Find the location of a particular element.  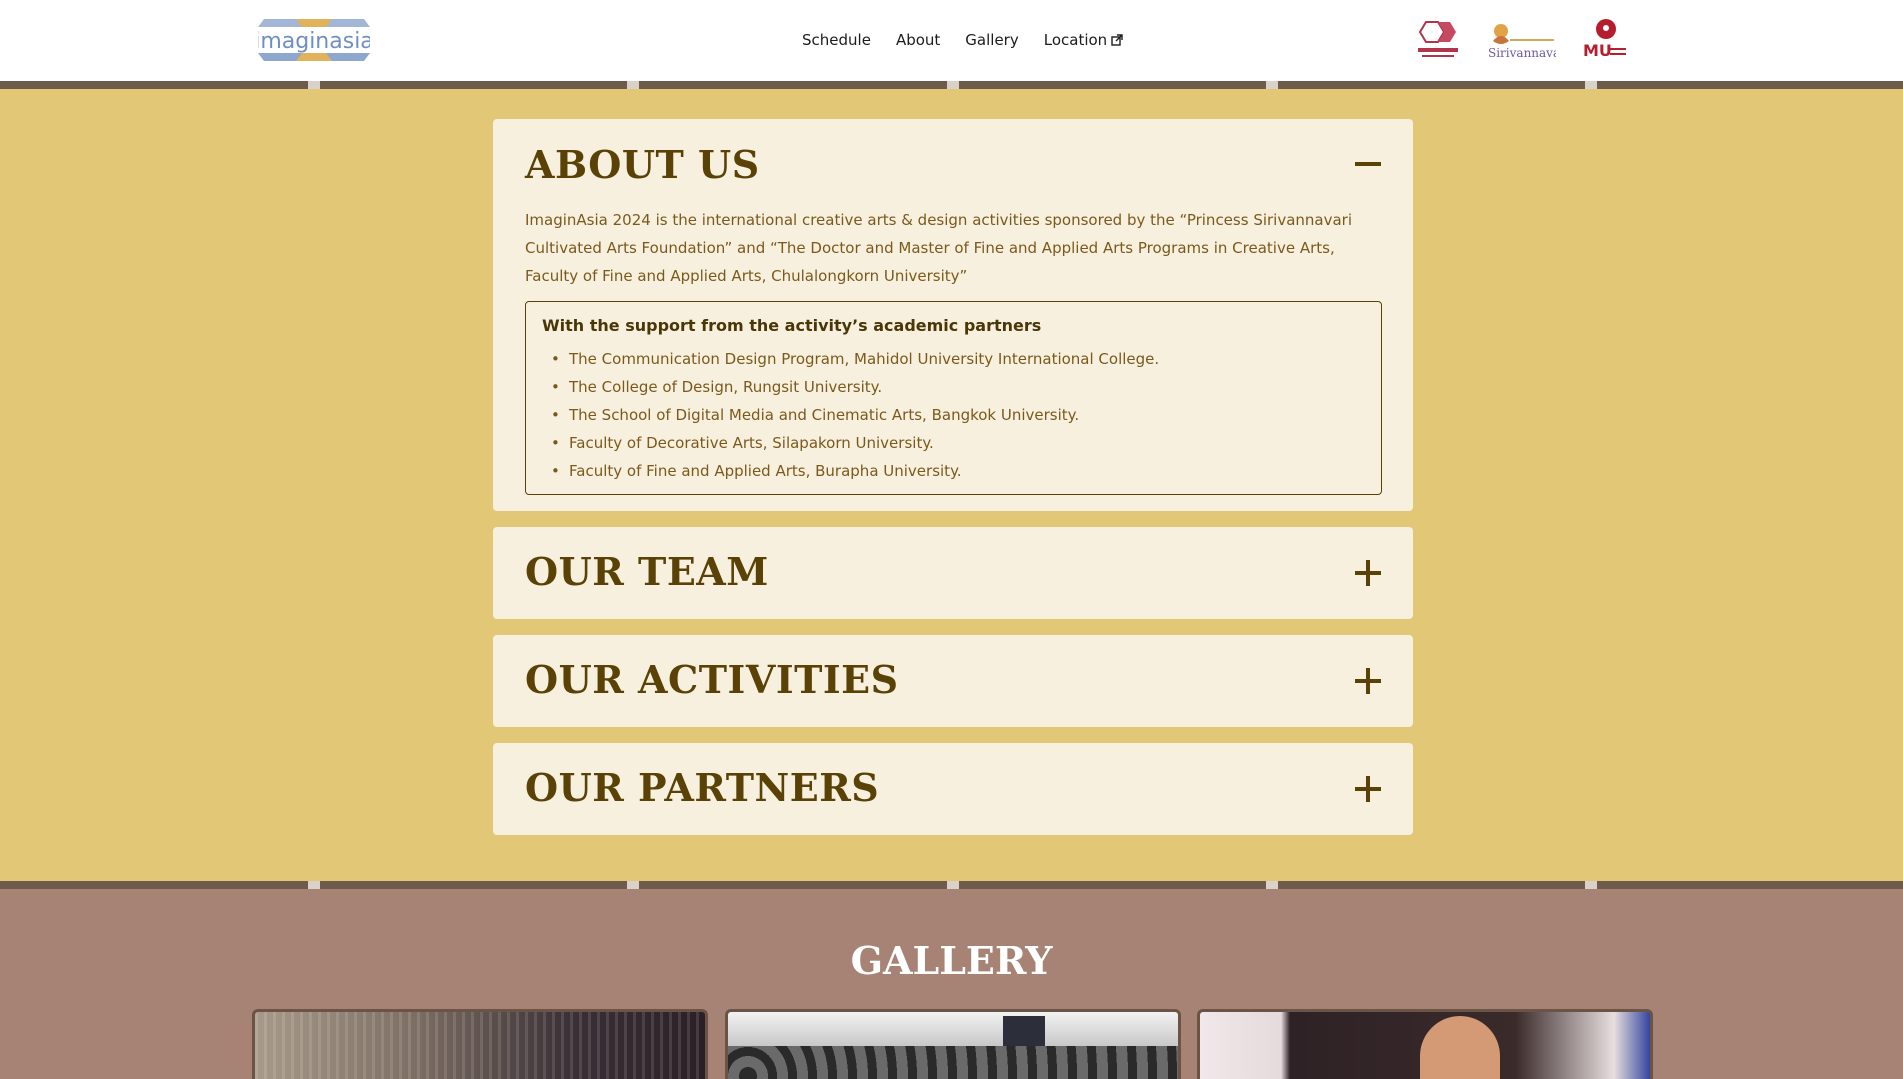

nav-about: About is located at coordinates (918, 40).